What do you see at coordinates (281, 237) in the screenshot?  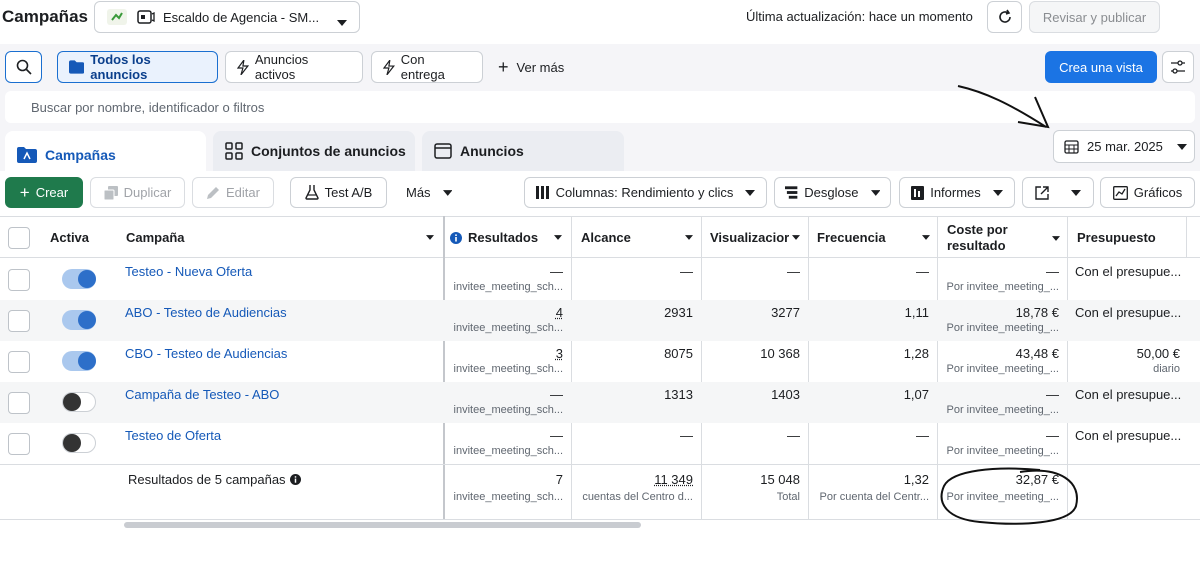 I see `header-campaign: Campaña` at bounding box center [281, 237].